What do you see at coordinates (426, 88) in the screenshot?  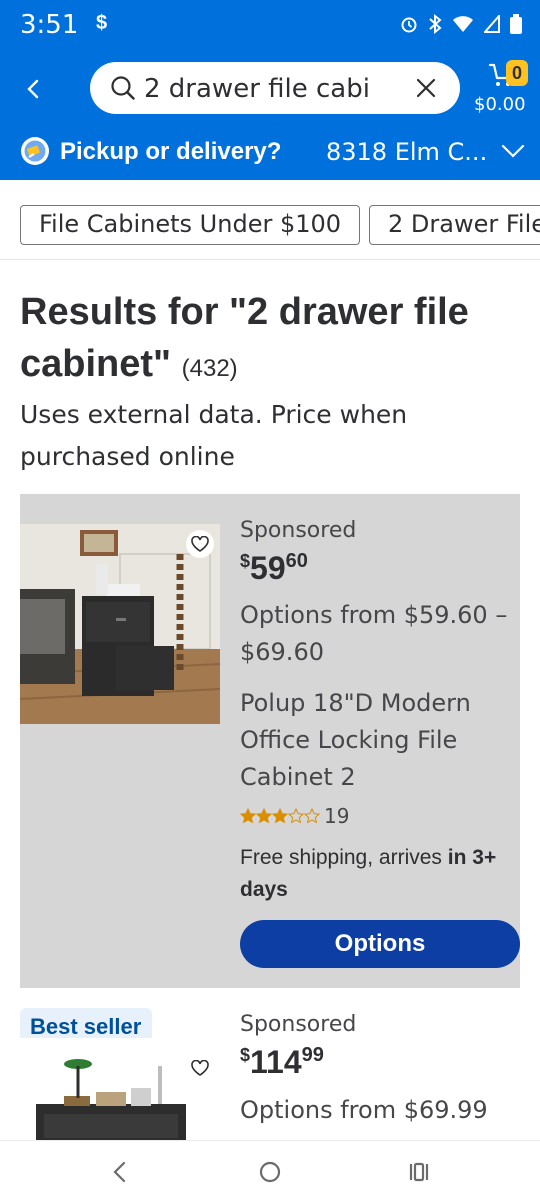 I see `close-icon` at bounding box center [426, 88].